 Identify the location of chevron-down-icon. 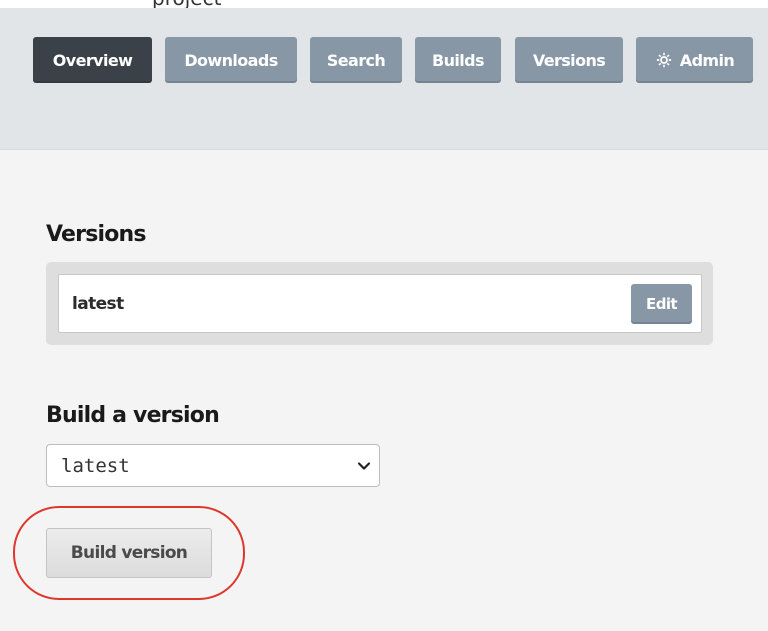
(364, 466).